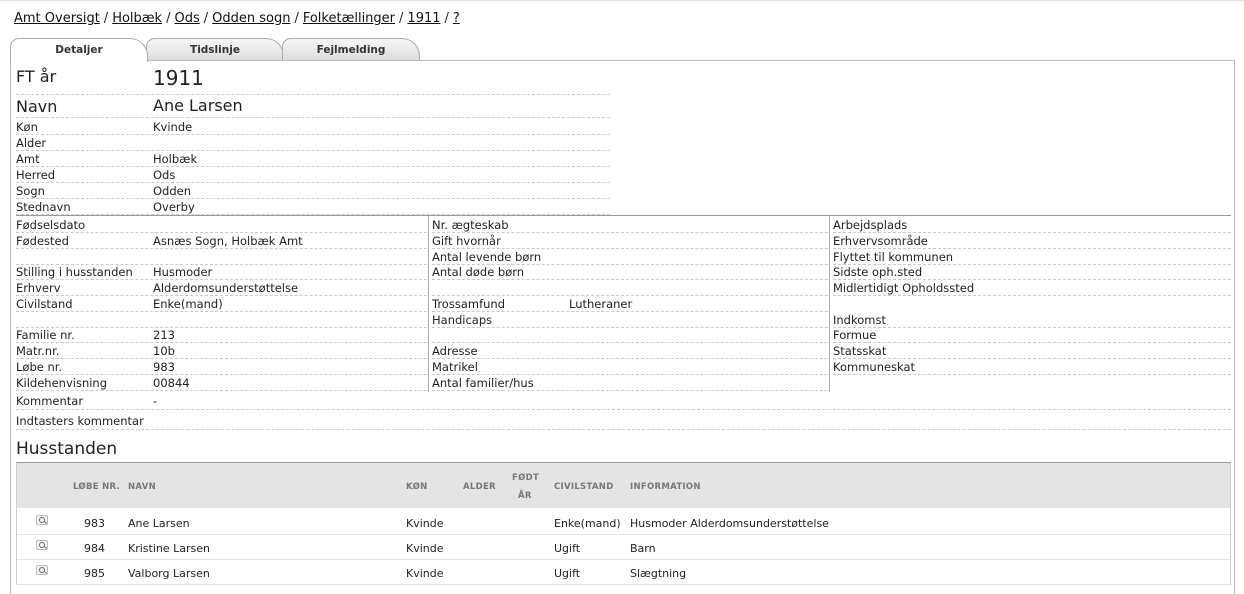 This screenshot has height=594, width=1244. I want to click on field-label: Kommuneskat, so click(874, 367).